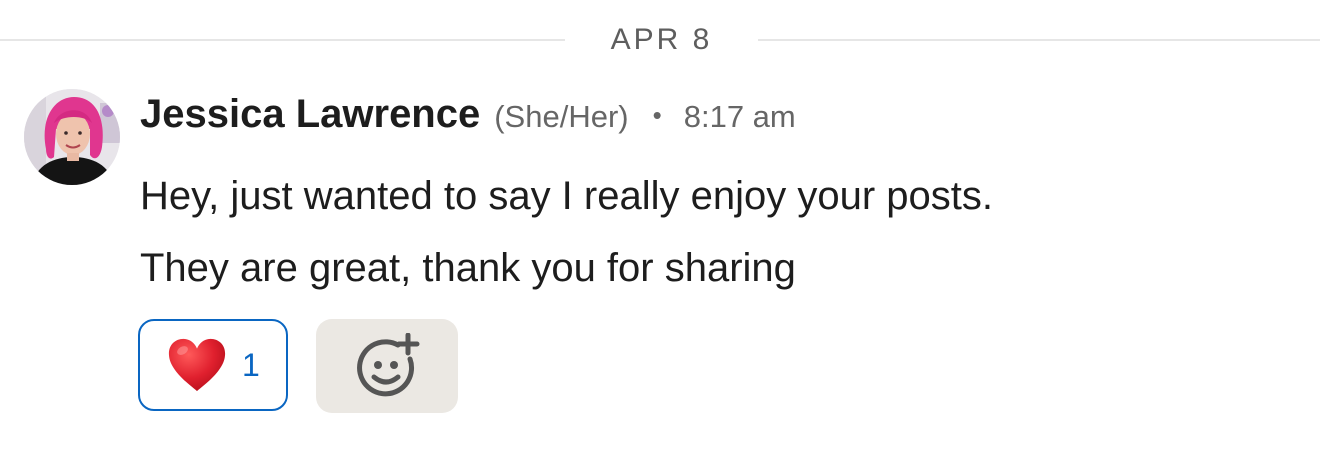  What do you see at coordinates (468, 268) in the screenshot?
I see `message-text-line-2: They are great, thank you for sharing` at bounding box center [468, 268].